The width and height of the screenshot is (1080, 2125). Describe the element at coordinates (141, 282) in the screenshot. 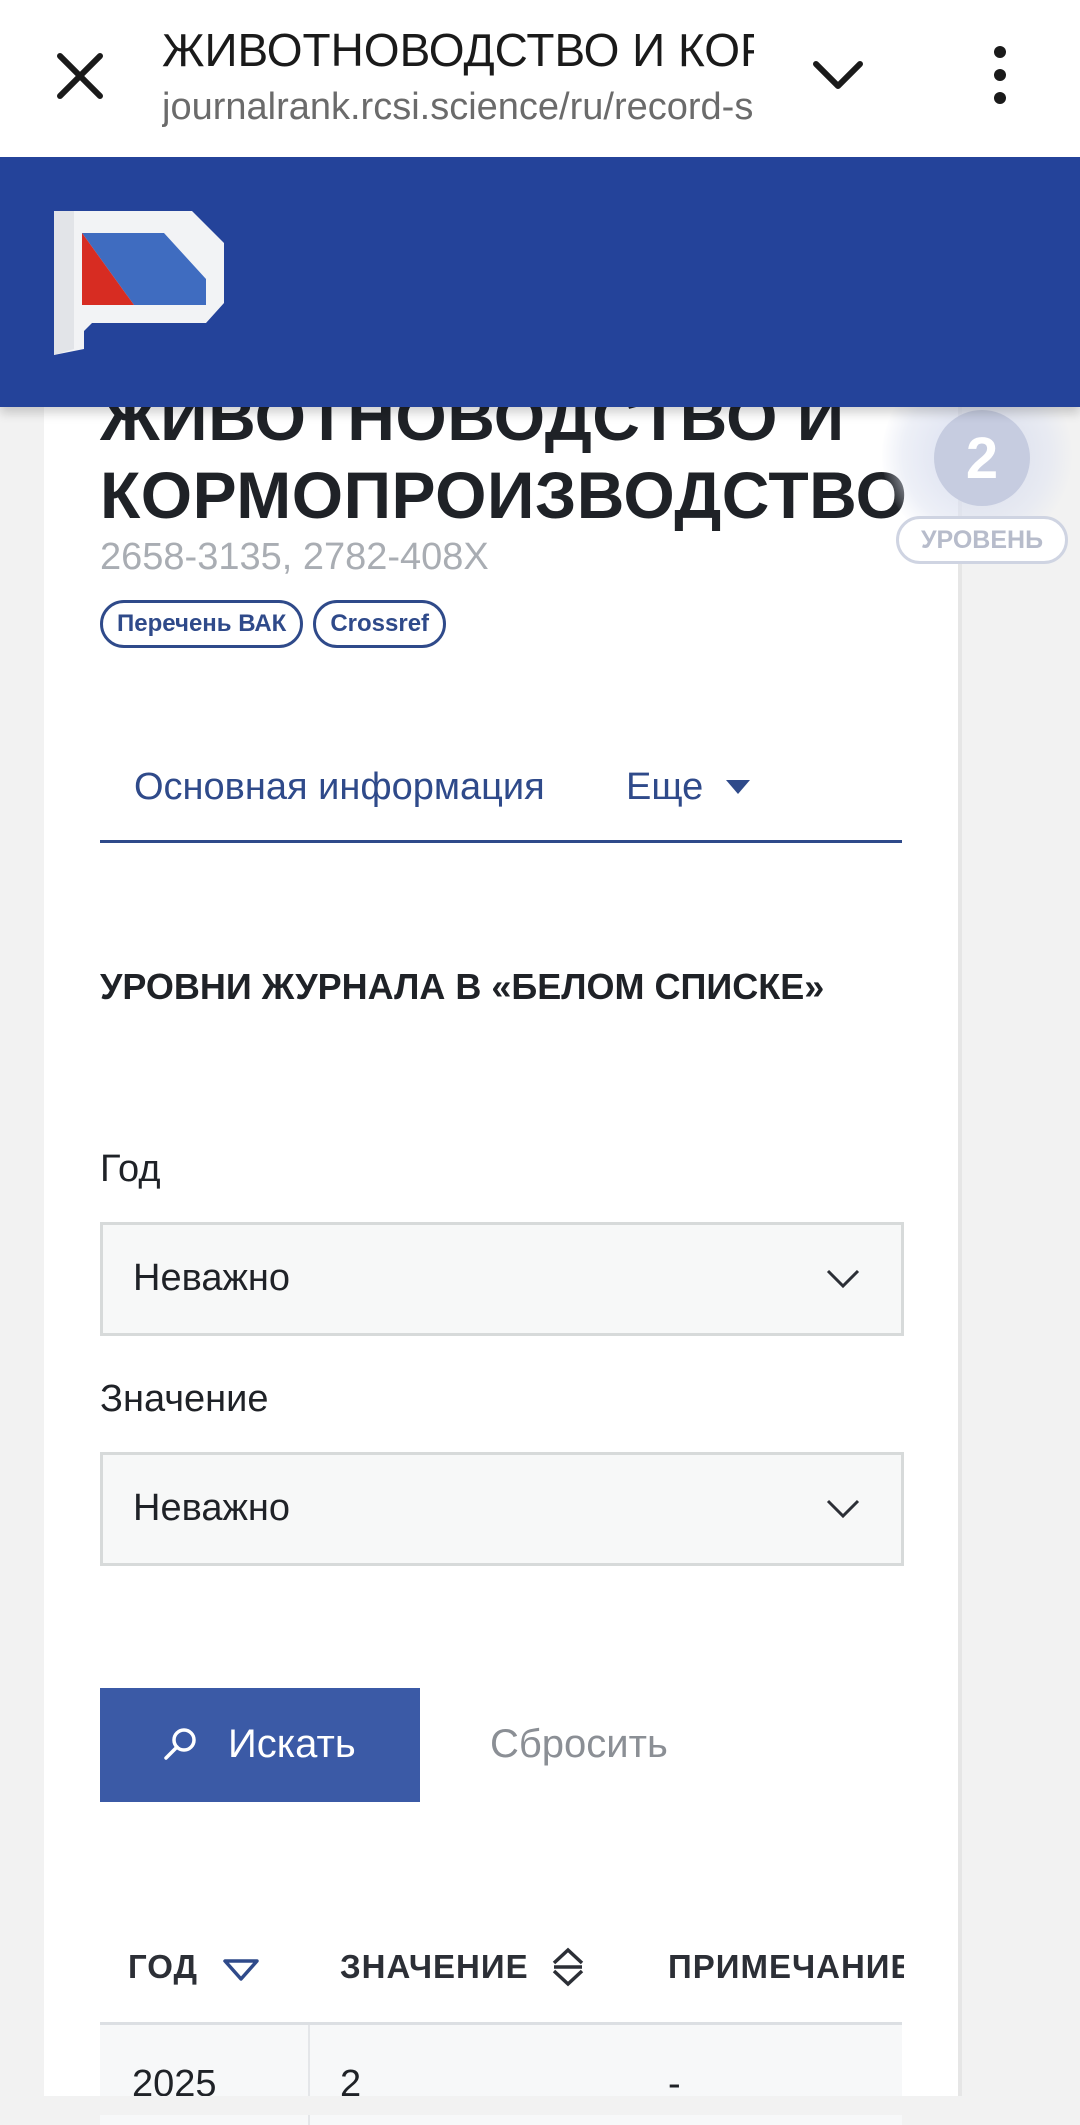

I see `rcsi-logo-icon` at that location.